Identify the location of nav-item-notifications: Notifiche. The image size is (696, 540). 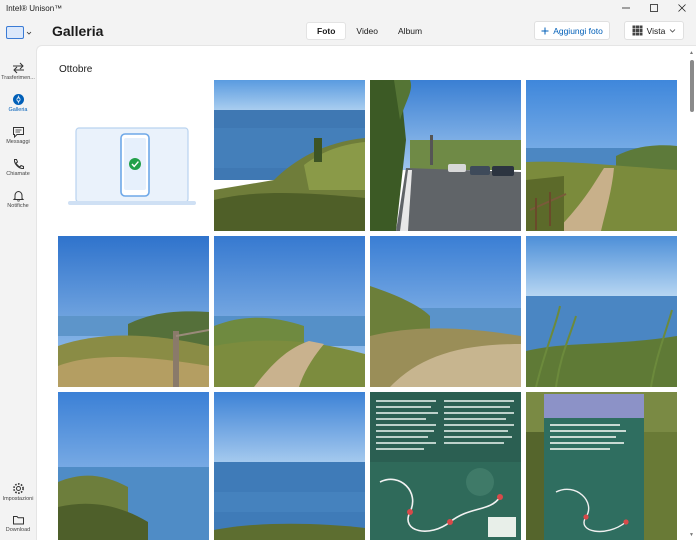
(18, 199).